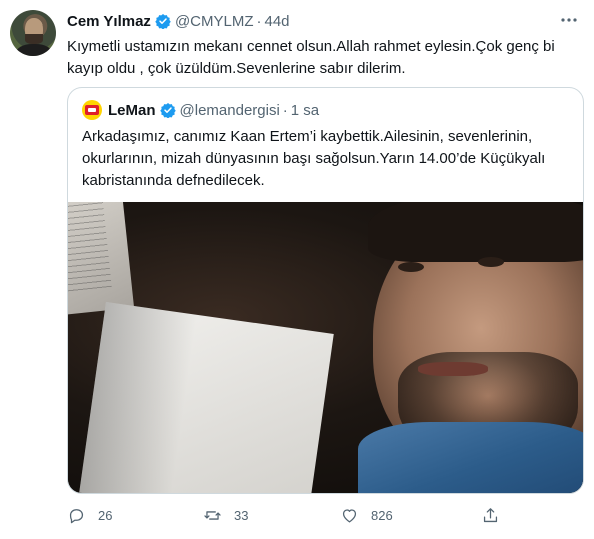 This screenshot has height=539, width=594. What do you see at coordinates (34, 50) in the screenshot?
I see `avatar-shirt` at bounding box center [34, 50].